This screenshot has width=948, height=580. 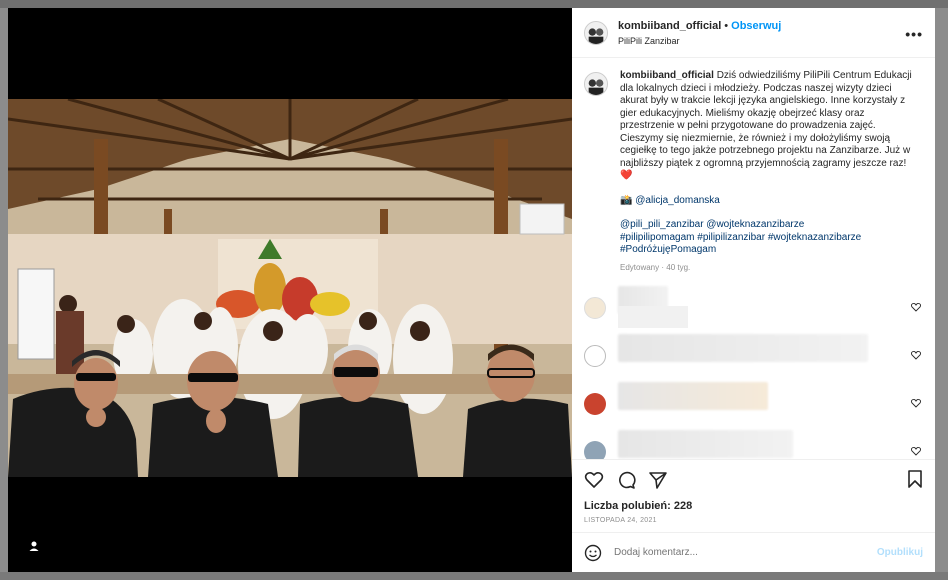 I want to click on username-link: kombiiband_official, so click(x=669, y=26).